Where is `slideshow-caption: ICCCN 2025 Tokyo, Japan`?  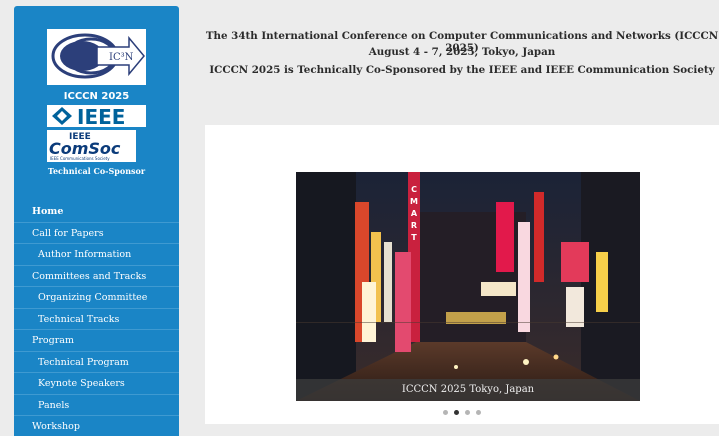 slideshow-caption: ICCCN 2025 Tokyo, Japan is located at coordinates (468, 390).